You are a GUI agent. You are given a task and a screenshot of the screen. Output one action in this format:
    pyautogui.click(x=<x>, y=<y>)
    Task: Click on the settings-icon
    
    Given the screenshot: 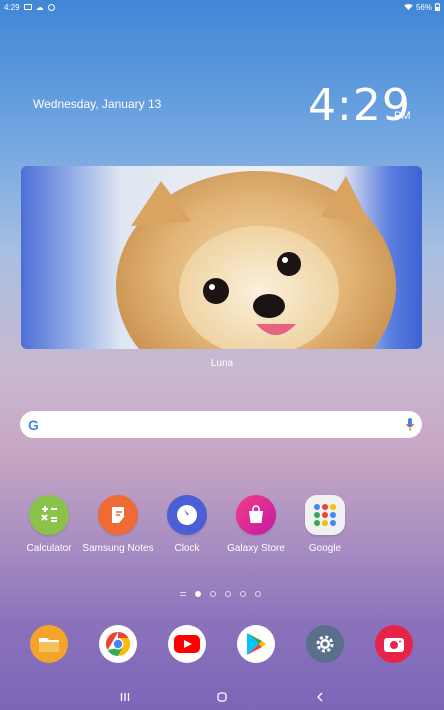 What is the action you would take?
    pyautogui.click(x=325, y=644)
    